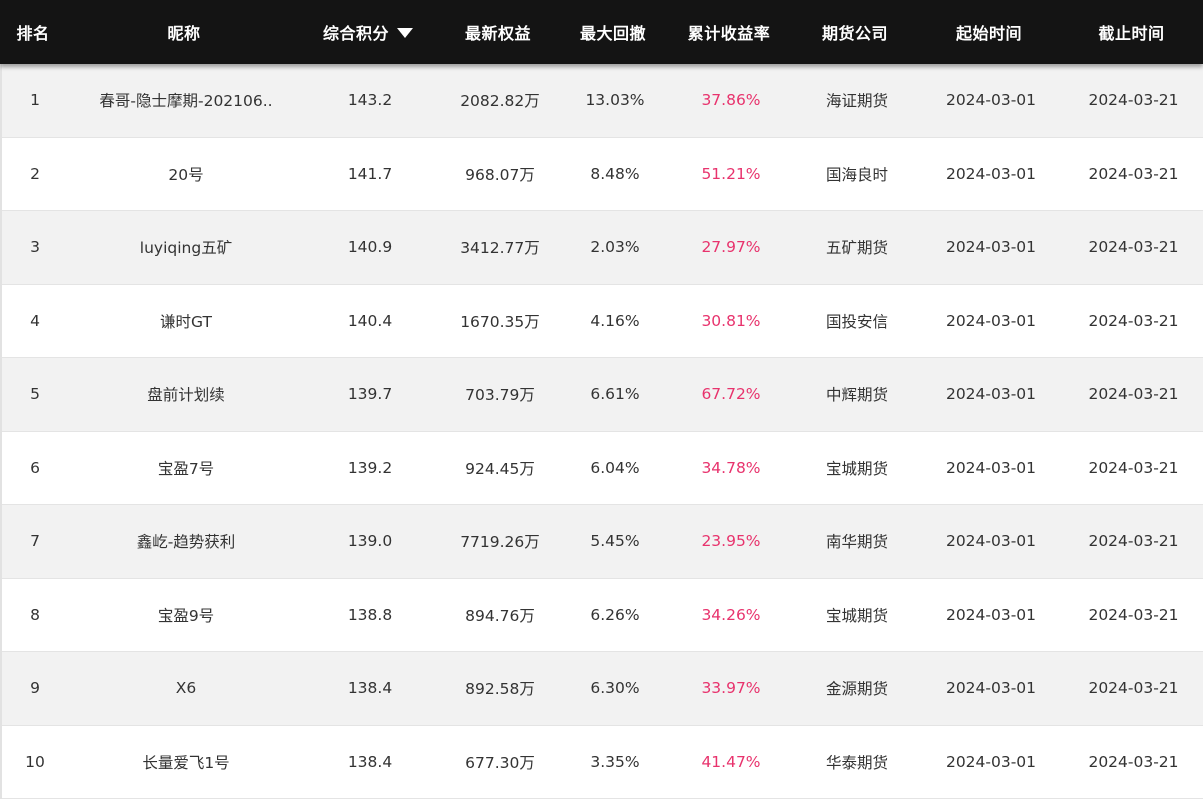 The width and height of the screenshot is (1203, 800). Describe the element at coordinates (35, 173) in the screenshot. I see `cell-rank: 2` at that location.